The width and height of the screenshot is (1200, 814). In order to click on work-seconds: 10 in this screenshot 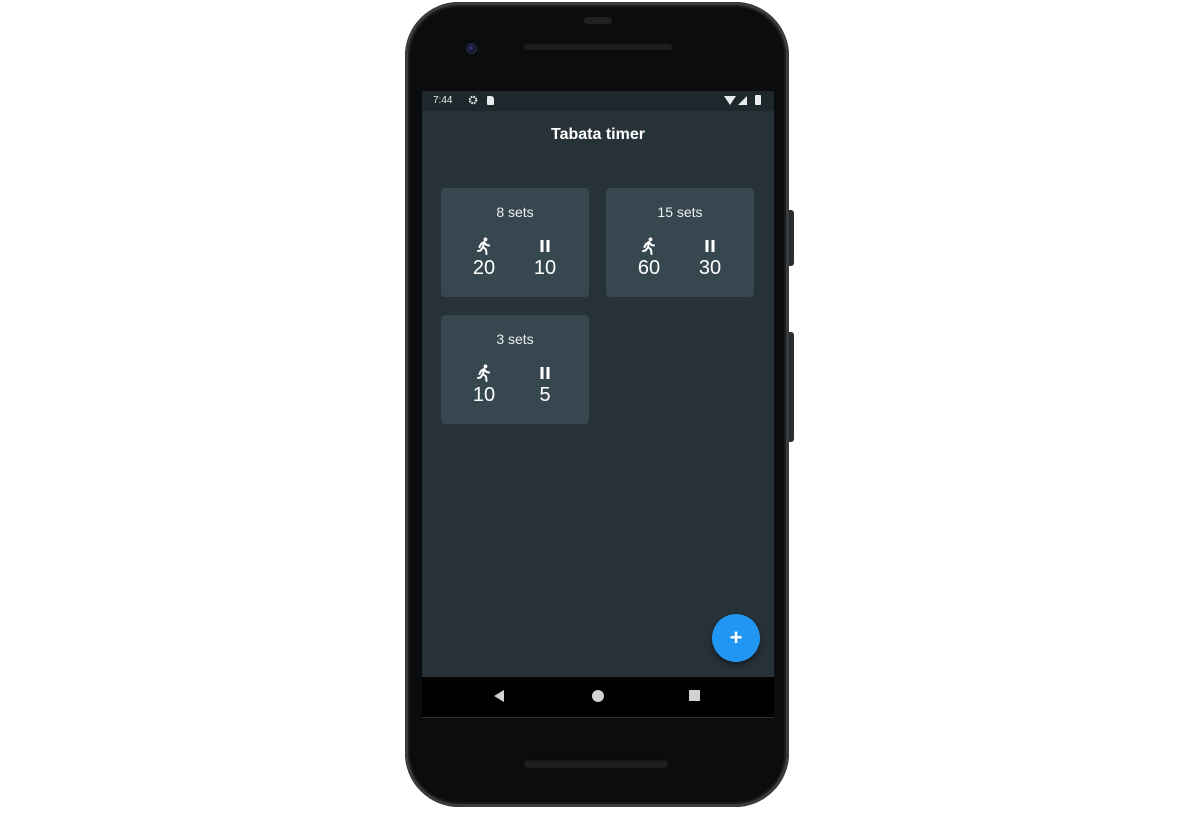, I will do `click(484, 395)`.